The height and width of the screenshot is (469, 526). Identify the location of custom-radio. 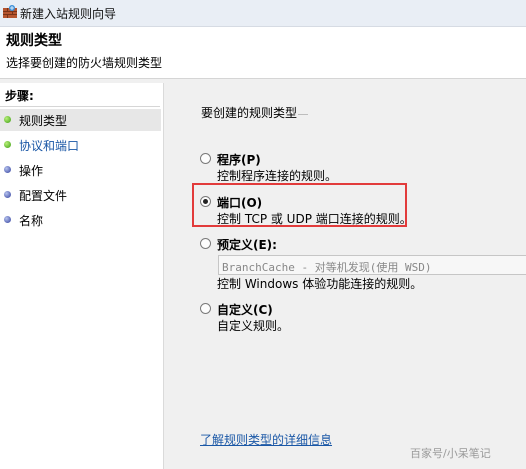
(205, 308).